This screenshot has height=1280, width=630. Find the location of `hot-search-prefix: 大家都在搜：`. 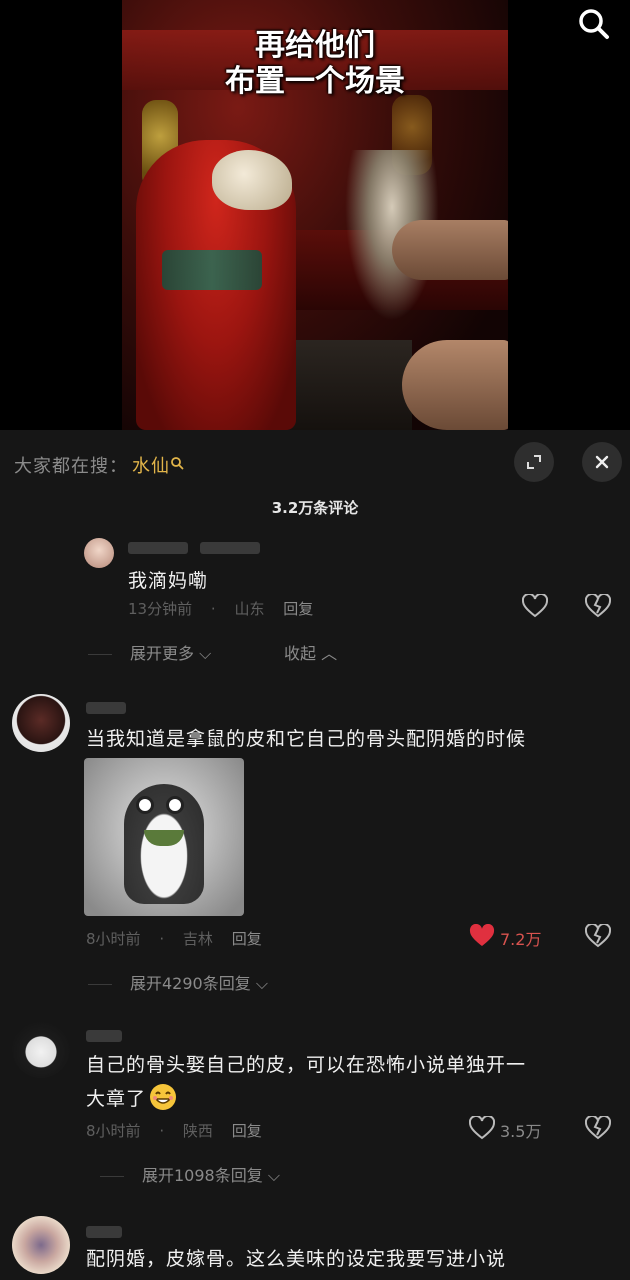

hot-search-prefix: 大家都在搜： is located at coordinates (71, 466).